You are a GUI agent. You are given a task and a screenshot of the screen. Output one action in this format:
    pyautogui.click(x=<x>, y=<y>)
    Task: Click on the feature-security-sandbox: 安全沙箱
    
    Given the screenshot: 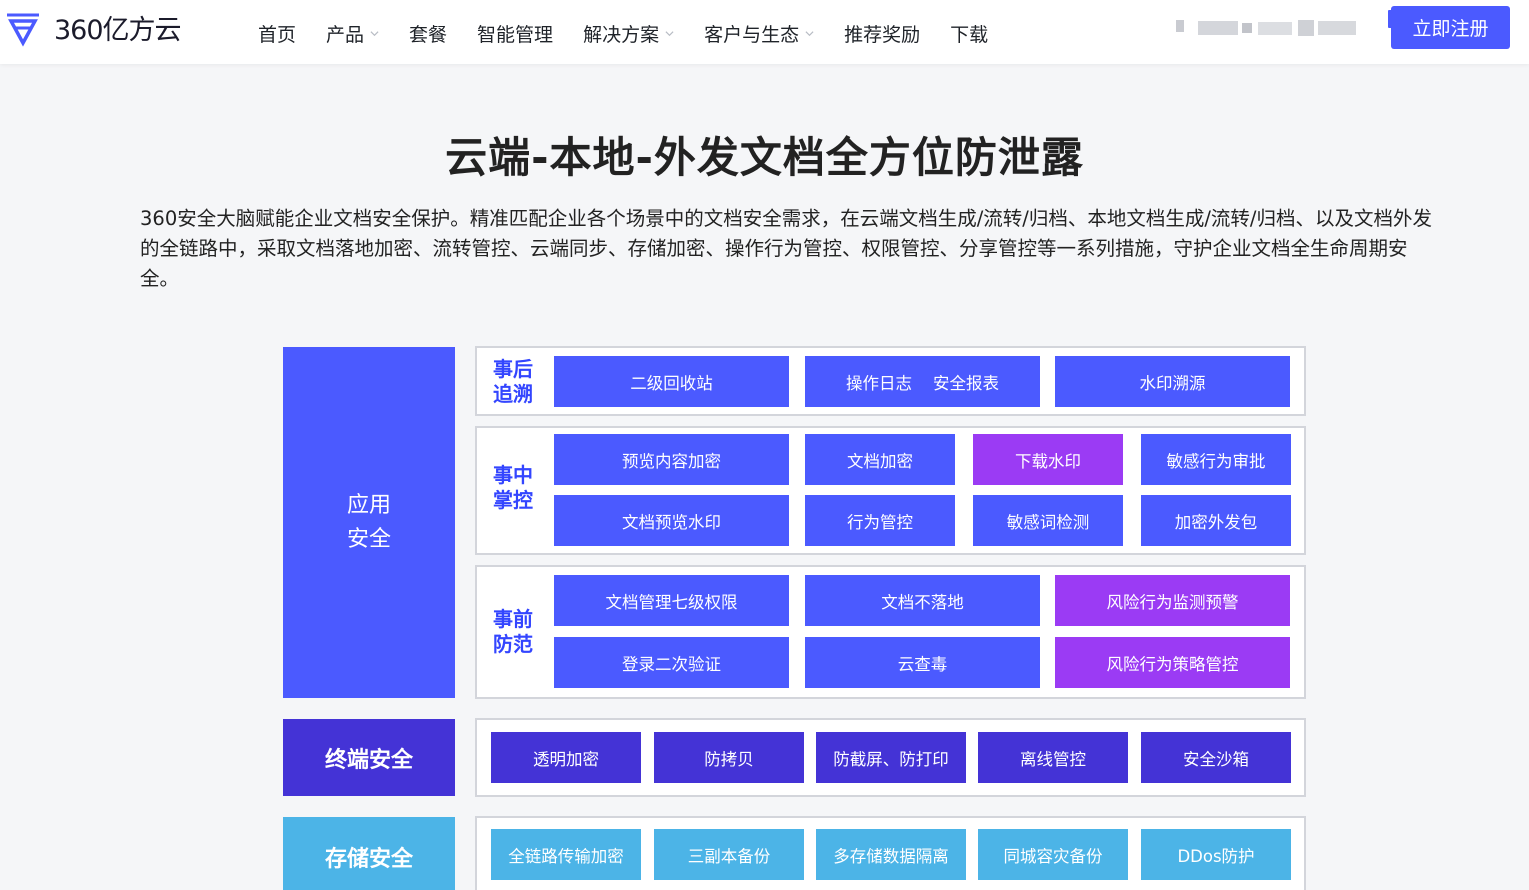 What is the action you would take?
    pyautogui.click(x=1216, y=757)
    